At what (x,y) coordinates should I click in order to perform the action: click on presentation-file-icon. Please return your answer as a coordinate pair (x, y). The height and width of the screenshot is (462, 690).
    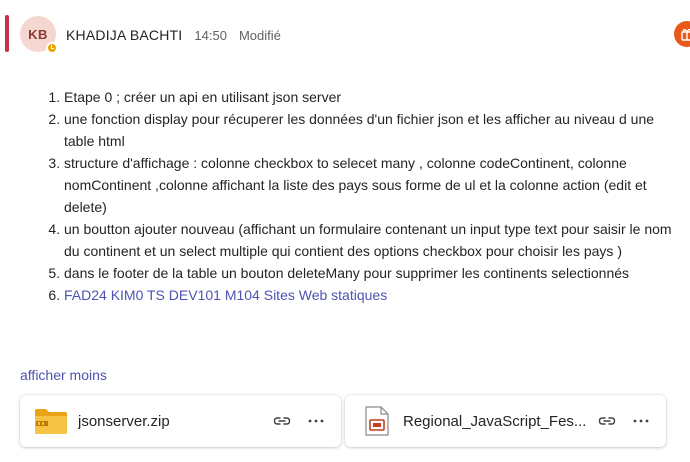
    Looking at the image, I should click on (377, 421).